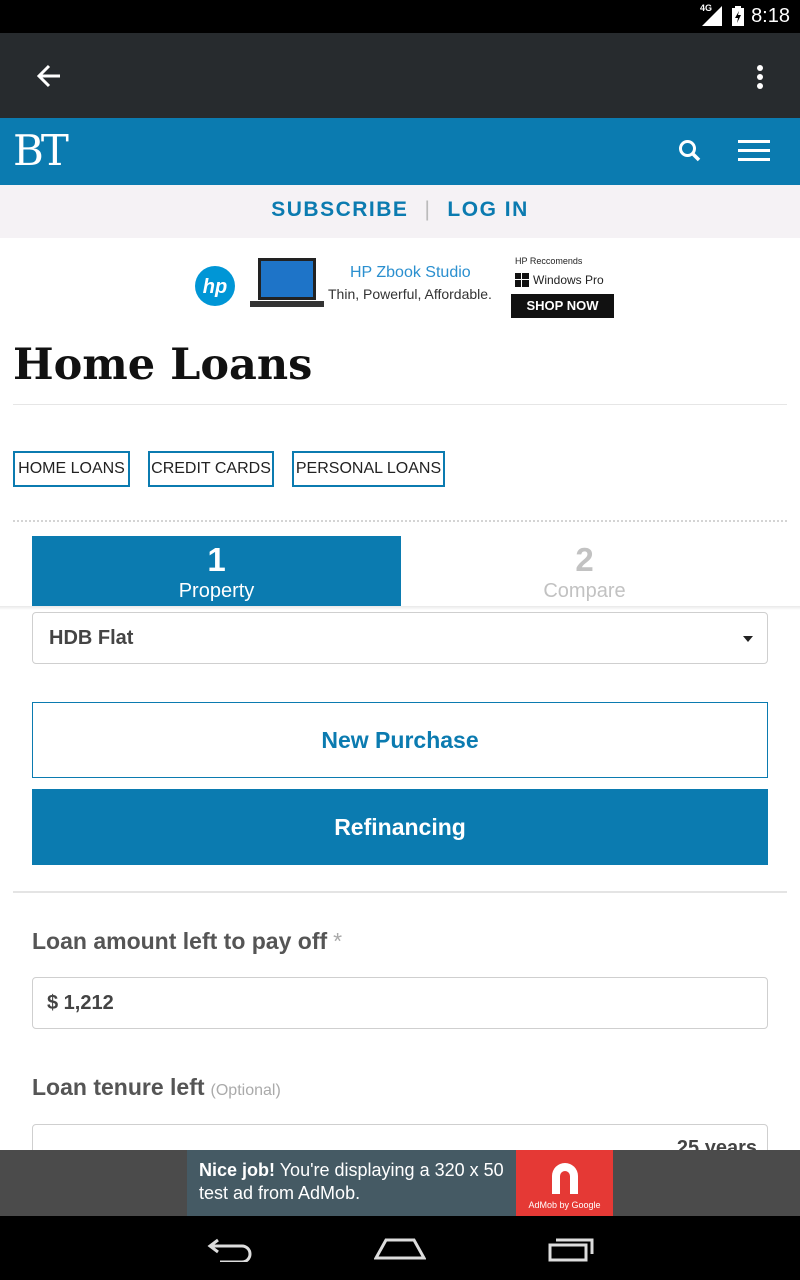  I want to click on refinancing-button: Refinancing, so click(400, 827).